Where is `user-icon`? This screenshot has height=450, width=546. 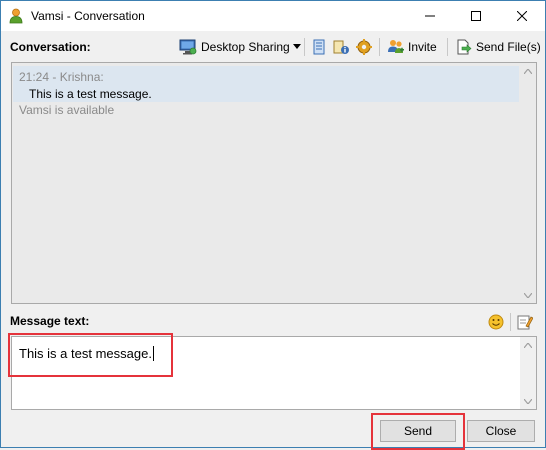
user-icon is located at coordinates (16, 16).